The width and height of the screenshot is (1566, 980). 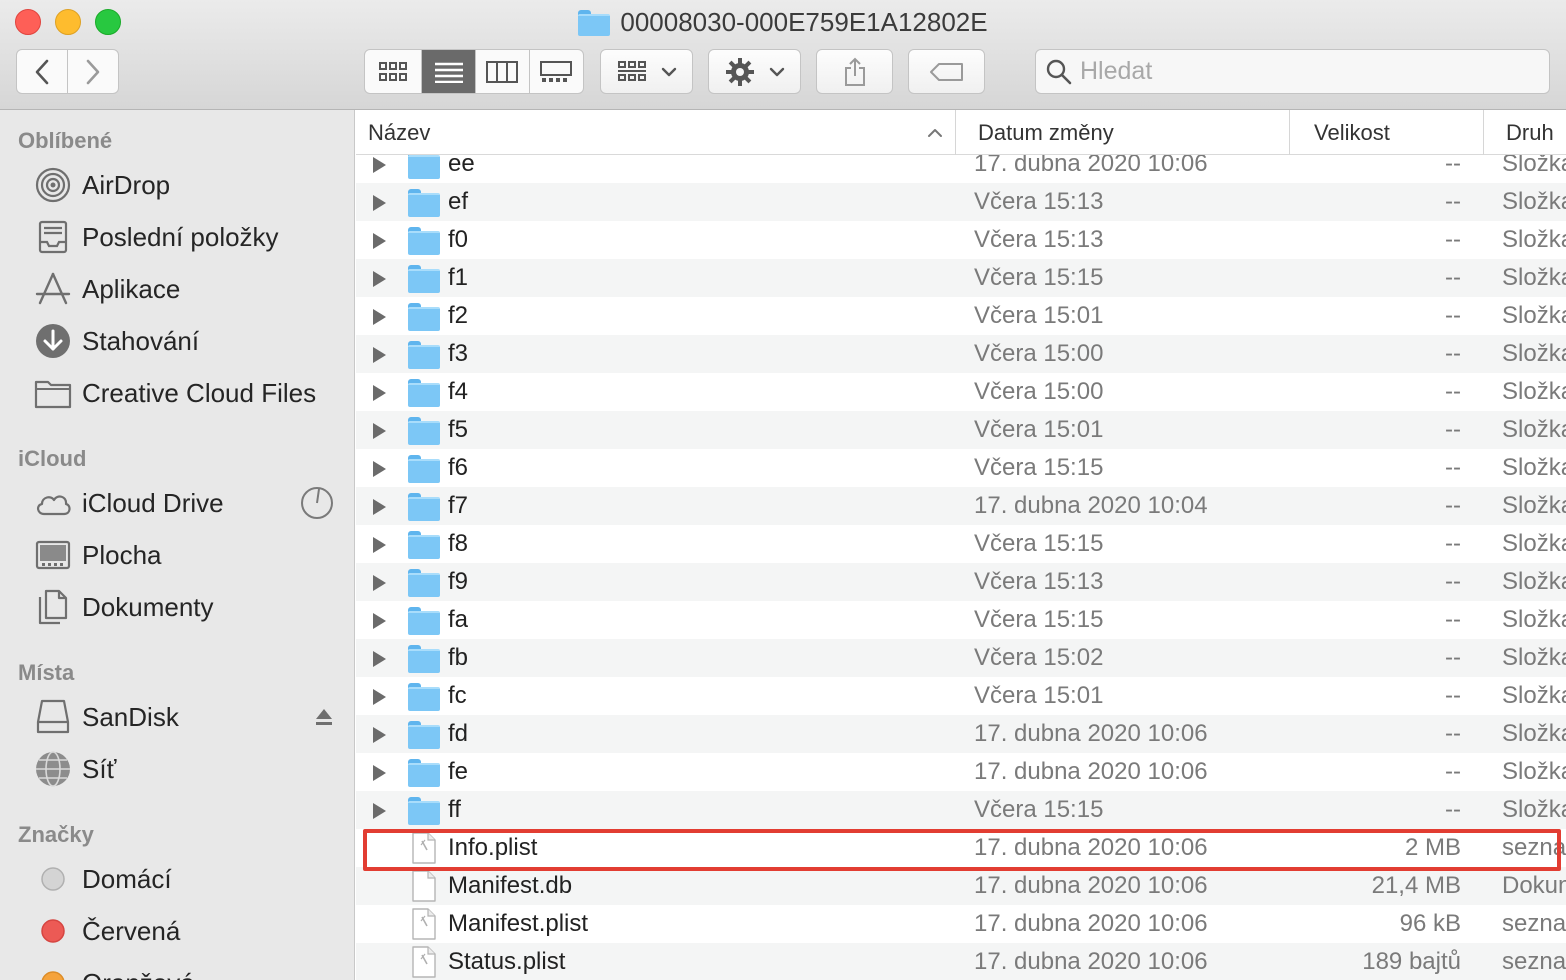 I want to click on file-date: 17. dubna 2020 10:04, so click(x=1091, y=505).